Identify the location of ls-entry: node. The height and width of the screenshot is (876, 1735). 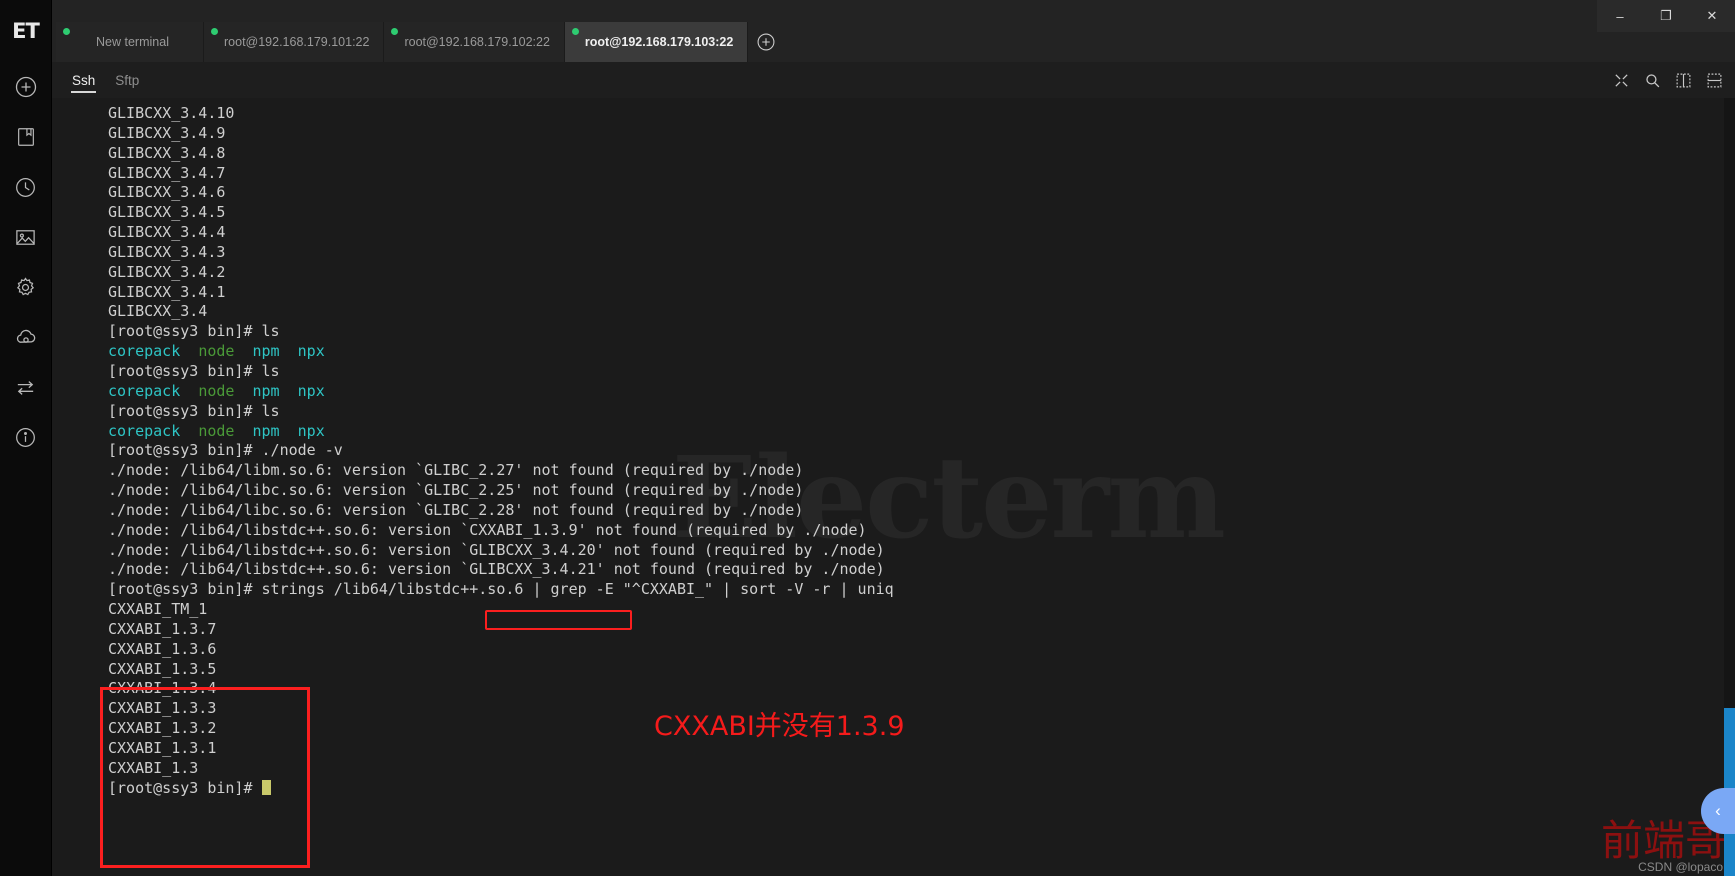
(216, 430).